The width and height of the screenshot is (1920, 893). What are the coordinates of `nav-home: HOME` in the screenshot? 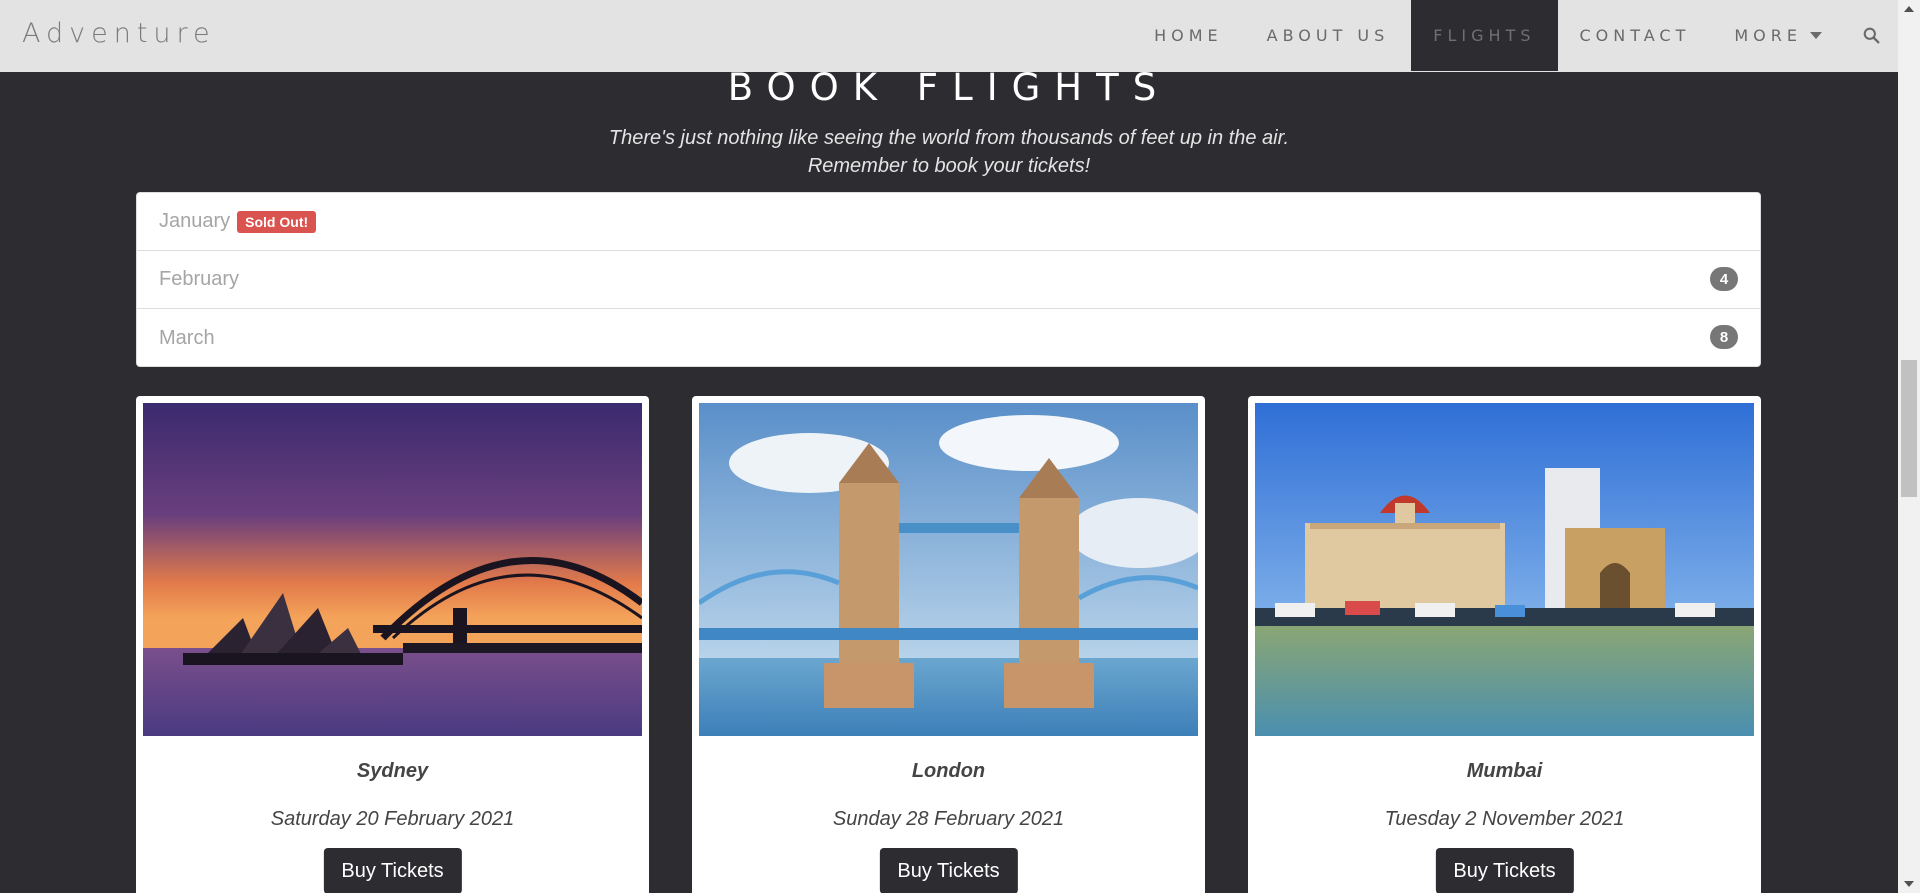 It's located at (1188, 35).